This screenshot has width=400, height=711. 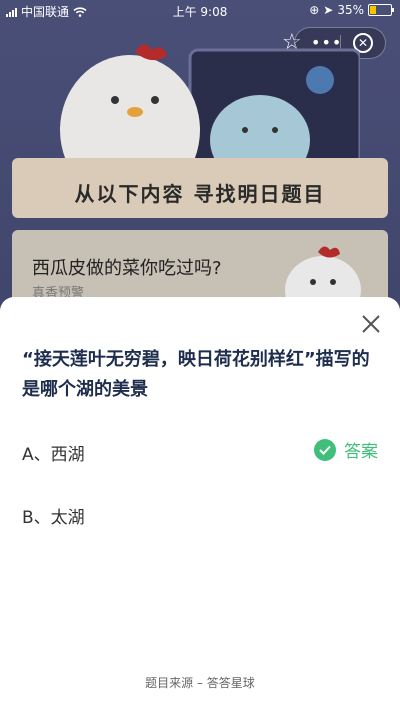 What do you see at coordinates (53, 452) in the screenshot?
I see `option-a: A、西湖` at bounding box center [53, 452].